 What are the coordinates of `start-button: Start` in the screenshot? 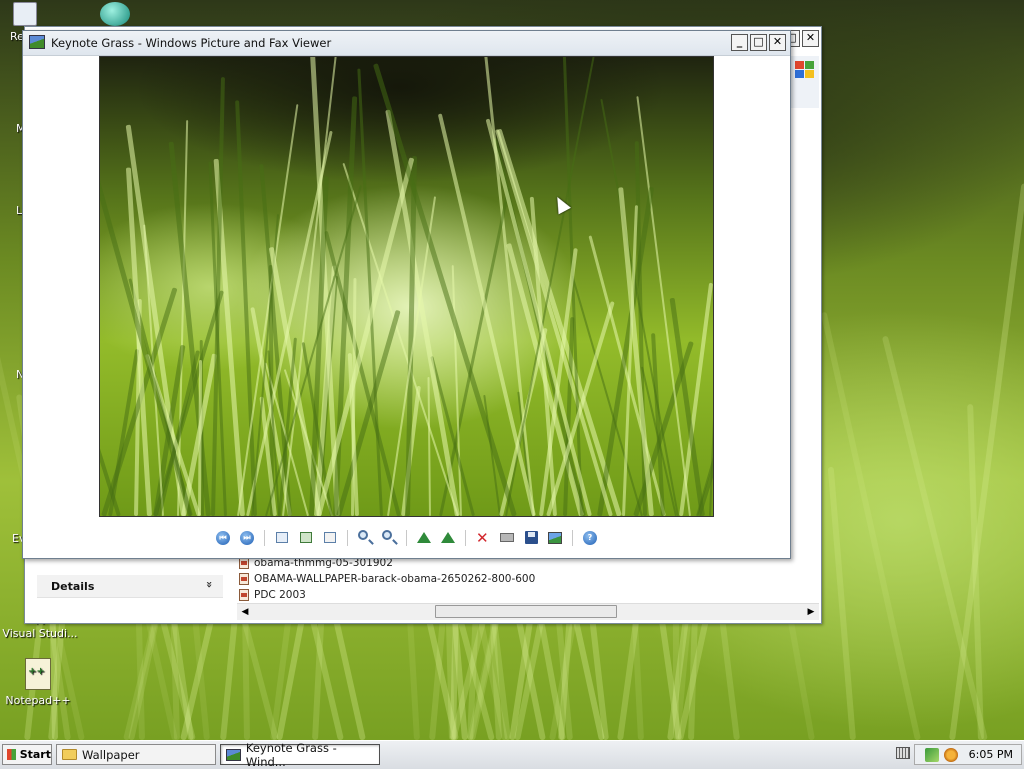 It's located at (27, 754).